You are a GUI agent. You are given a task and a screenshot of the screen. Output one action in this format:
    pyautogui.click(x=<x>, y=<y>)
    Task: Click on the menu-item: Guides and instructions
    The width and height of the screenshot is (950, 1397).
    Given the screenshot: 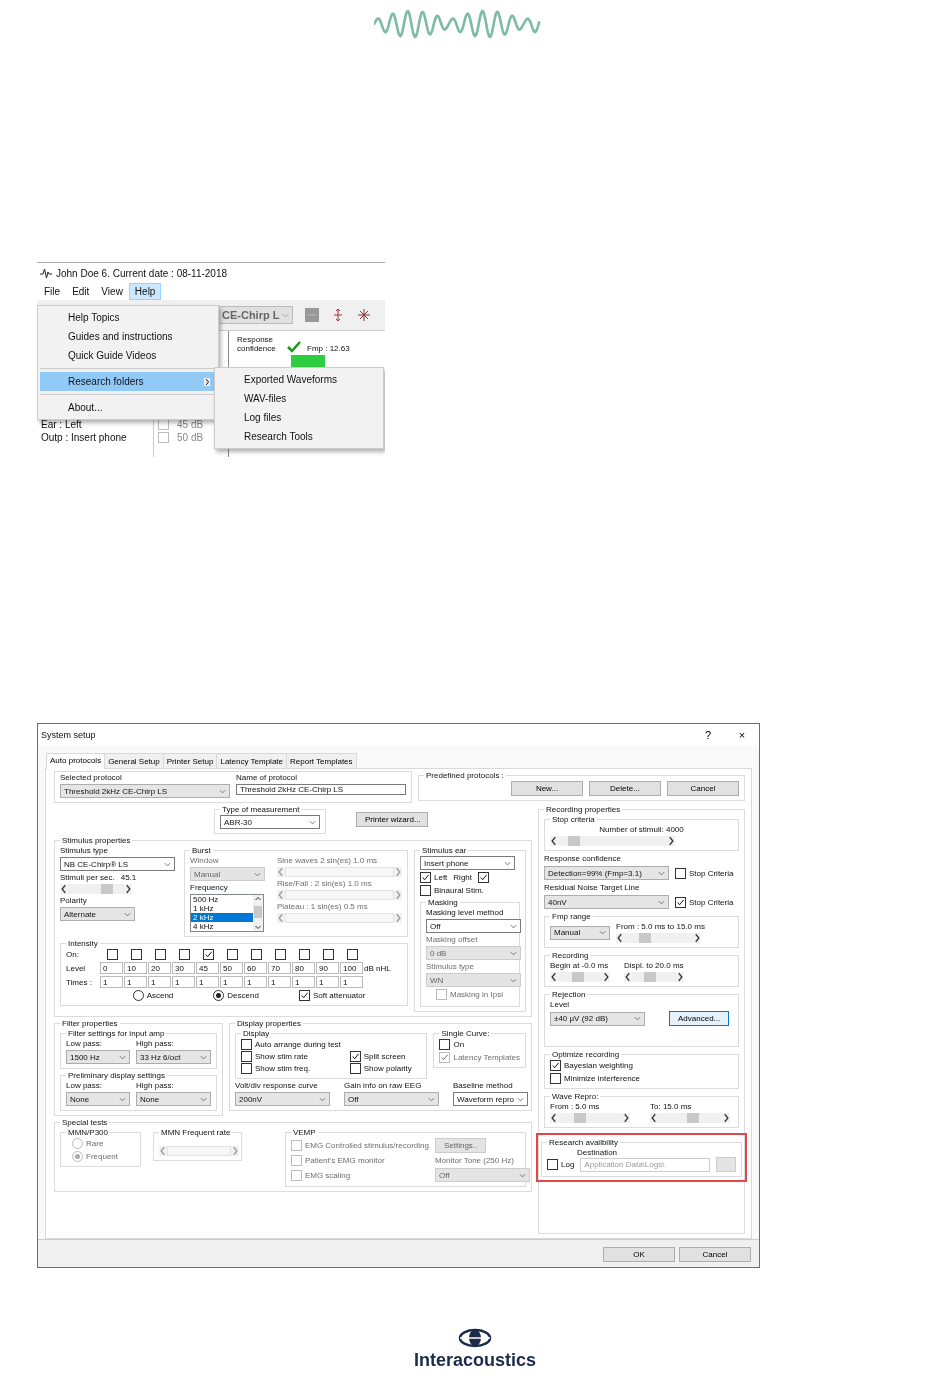 What is the action you would take?
    pyautogui.click(x=128, y=336)
    